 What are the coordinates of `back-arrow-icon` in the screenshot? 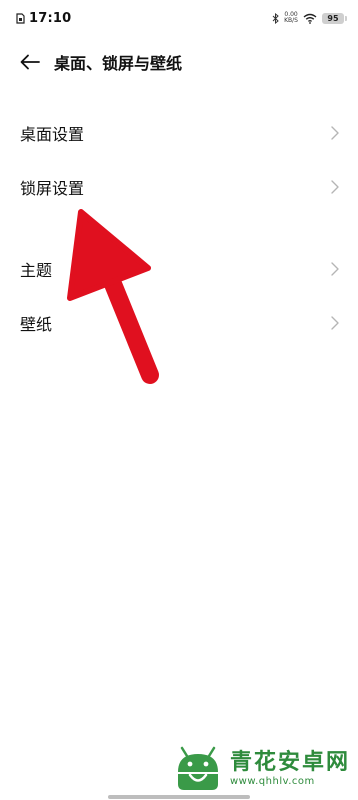 It's located at (30, 62).